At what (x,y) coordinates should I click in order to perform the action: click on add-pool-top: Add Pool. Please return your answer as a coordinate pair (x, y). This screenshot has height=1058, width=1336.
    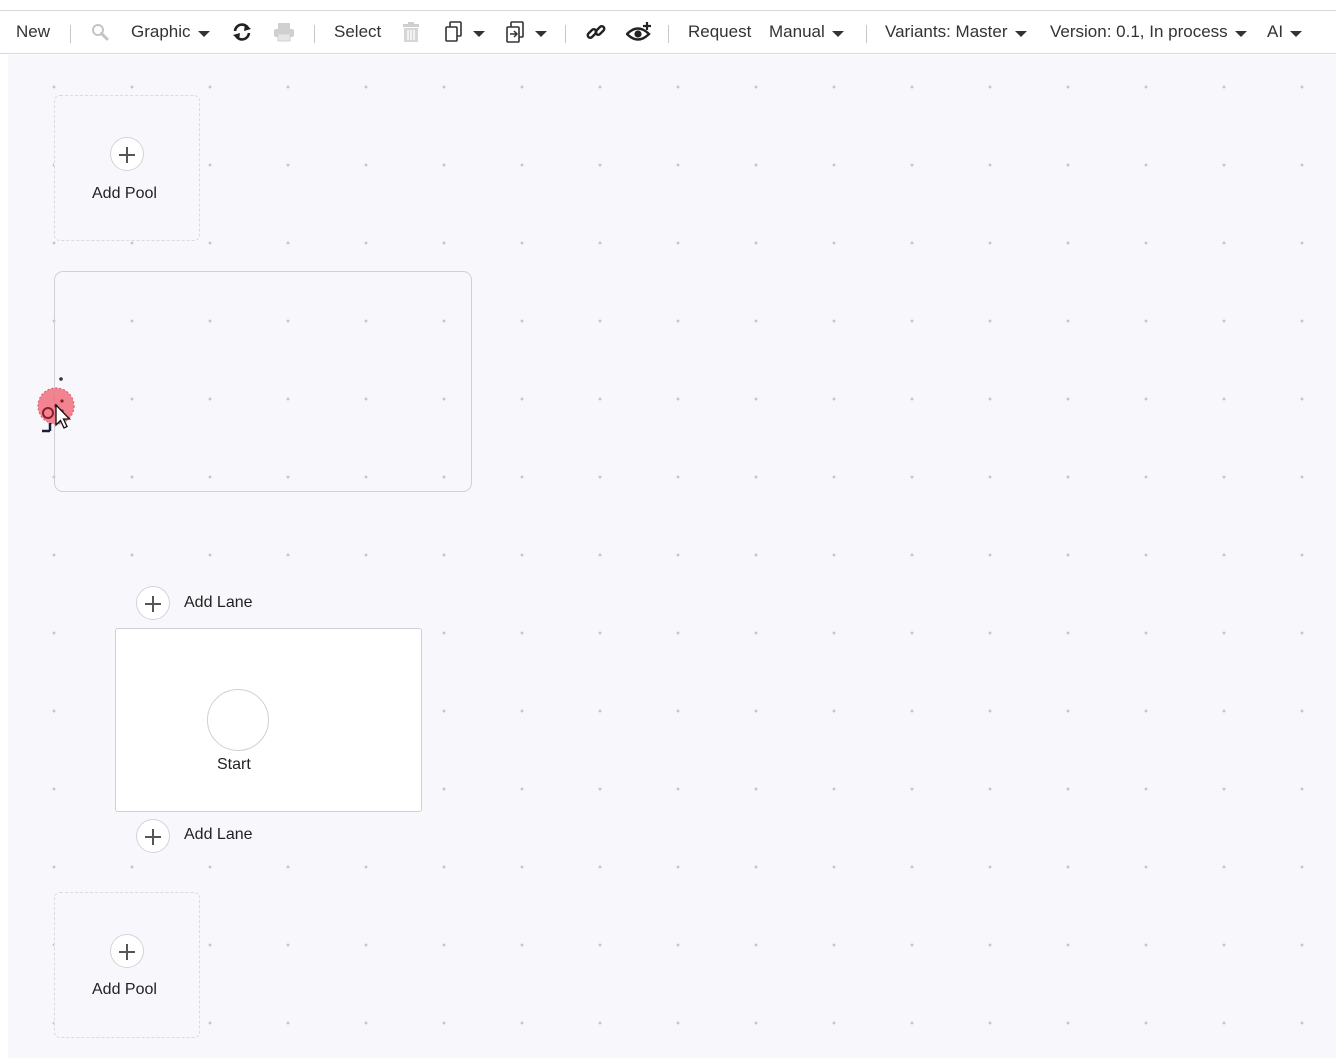
    Looking at the image, I should click on (127, 168).